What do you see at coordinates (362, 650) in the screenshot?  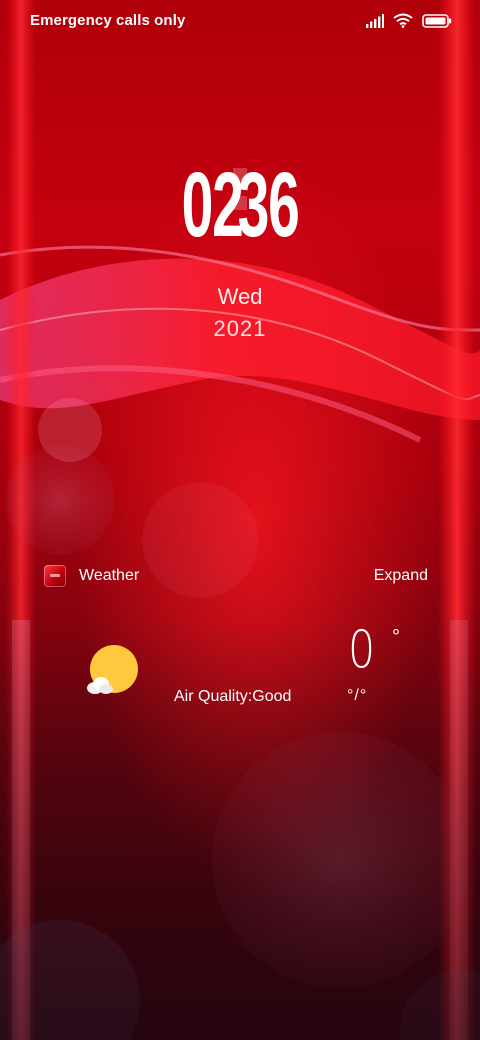 I see `temperature-value: 0` at bounding box center [362, 650].